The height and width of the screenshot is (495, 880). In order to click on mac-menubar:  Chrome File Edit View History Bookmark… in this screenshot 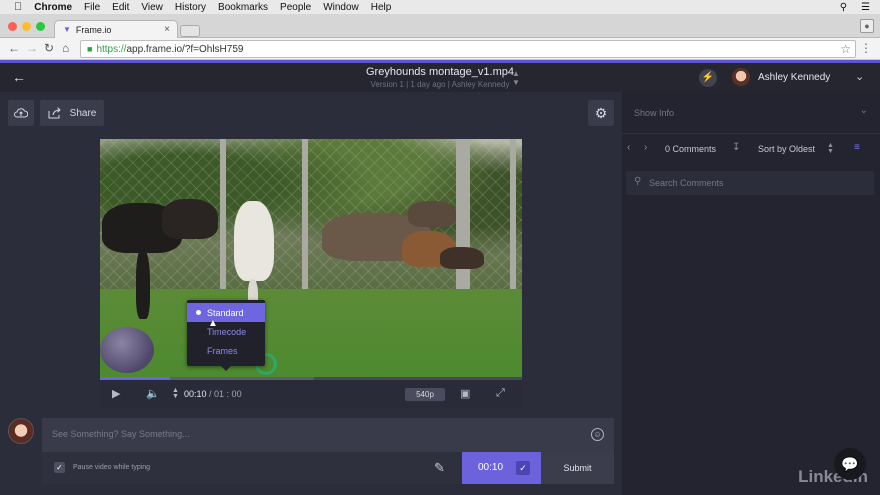, I will do `click(440, 7)`.